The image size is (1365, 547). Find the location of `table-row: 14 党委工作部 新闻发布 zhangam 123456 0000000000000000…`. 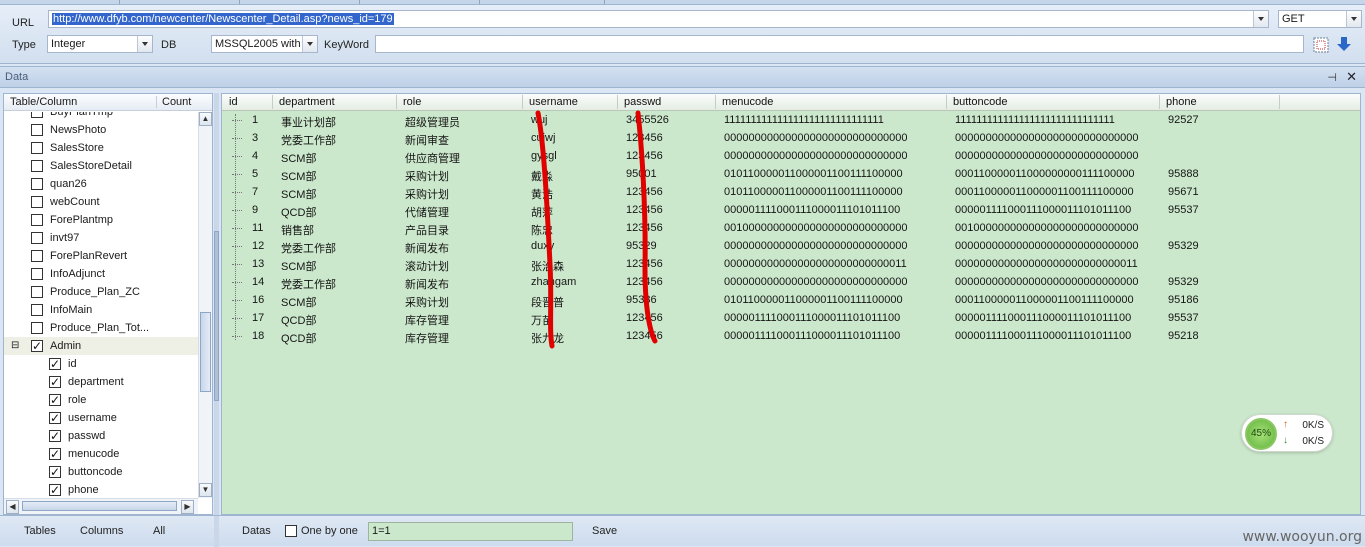

table-row: 14 党委工作部 新闻发布 zhangam 123456 0000000000000000… is located at coordinates (791, 283).